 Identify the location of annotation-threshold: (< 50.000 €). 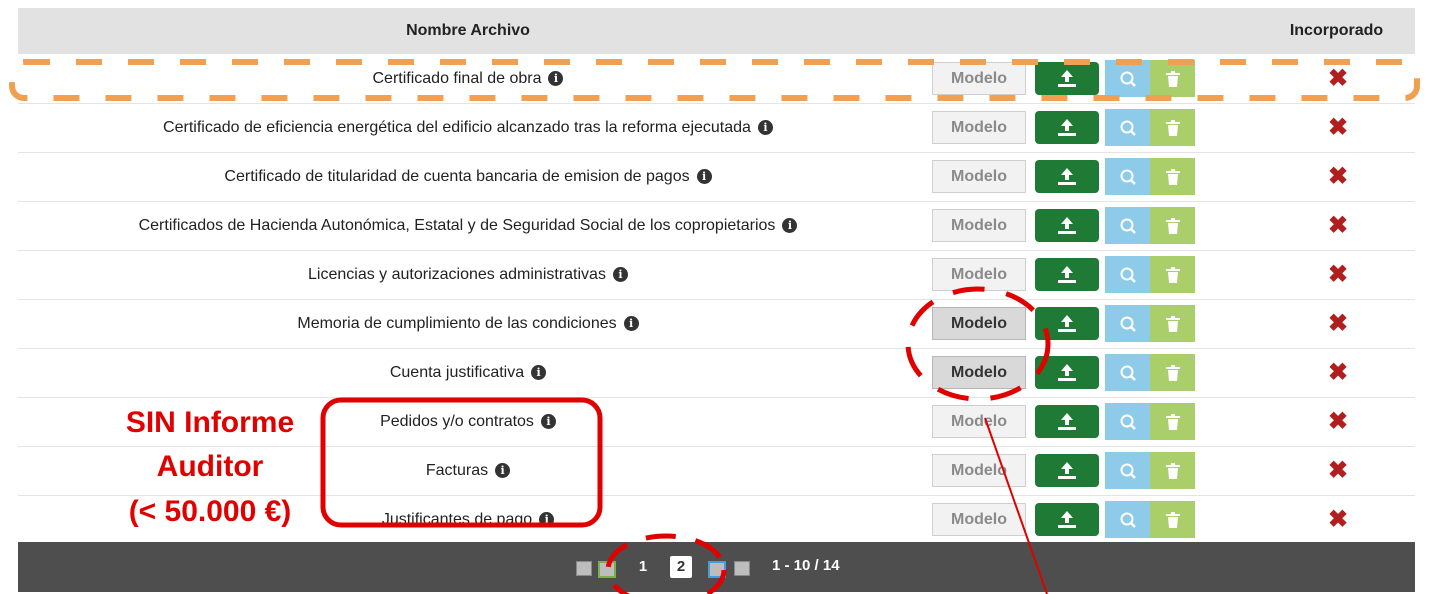
(210, 511).